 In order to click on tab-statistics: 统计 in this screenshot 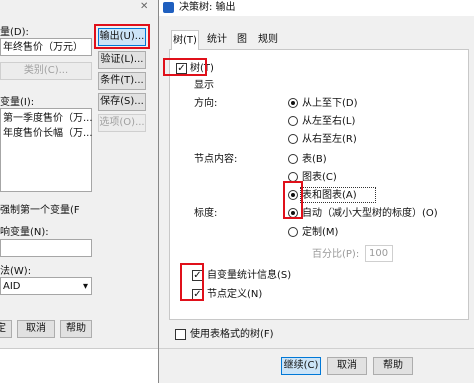, I will do `click(217, 40)`.